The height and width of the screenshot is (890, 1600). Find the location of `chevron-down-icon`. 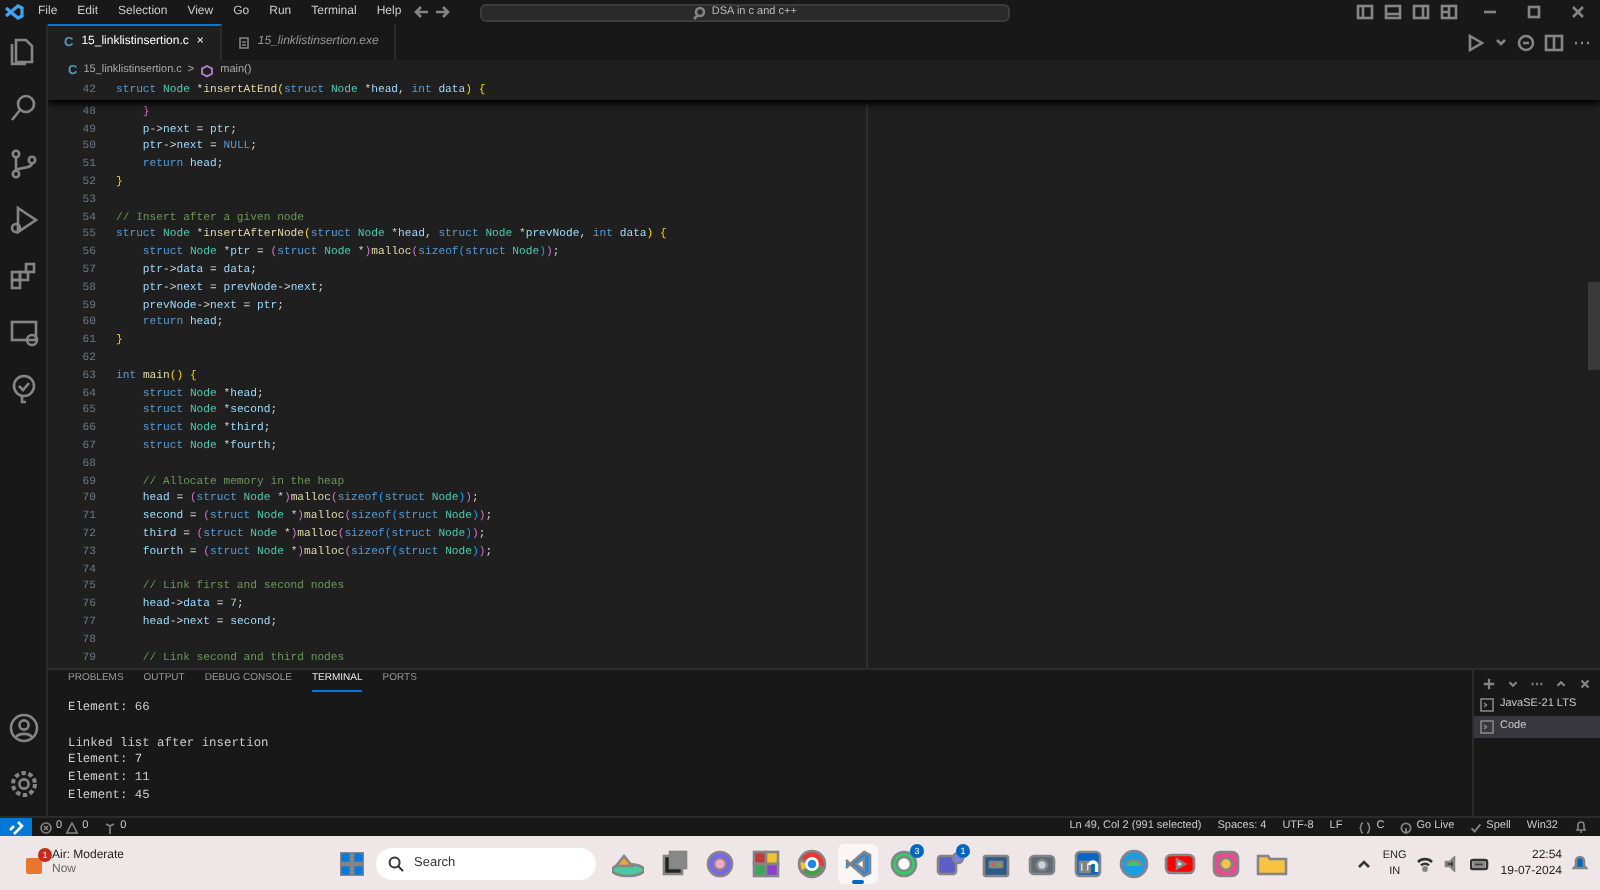

chevron-down-icon is located at coordinates (1513, 684).